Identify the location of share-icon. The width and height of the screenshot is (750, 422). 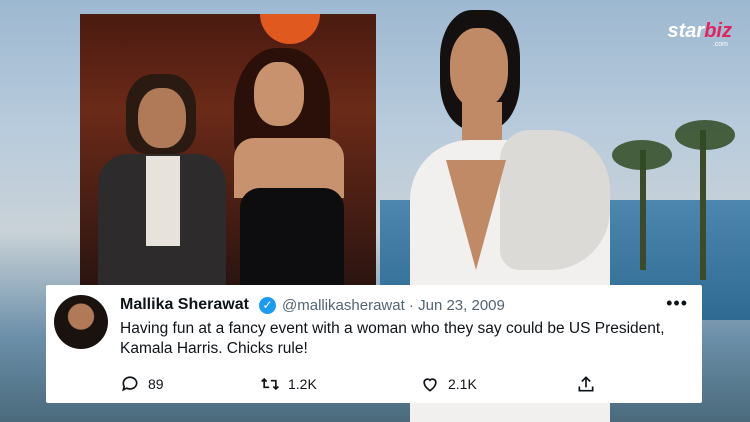
(586, 384).